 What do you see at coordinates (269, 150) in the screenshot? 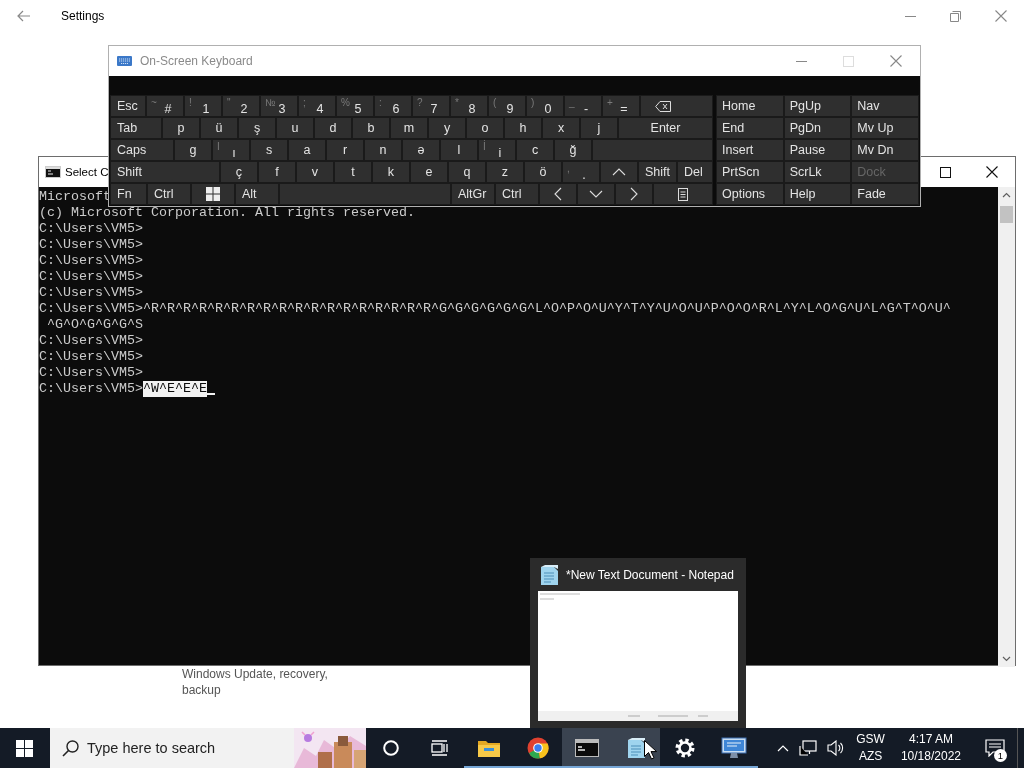
I see `keyboard-key: s` at bounding box center [269, 150].